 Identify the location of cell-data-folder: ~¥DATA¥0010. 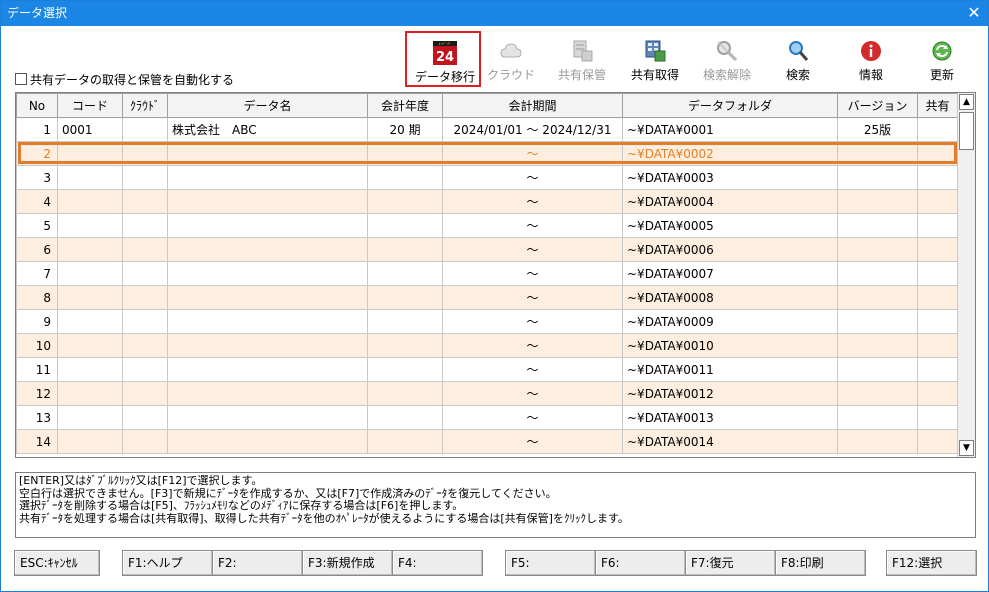
(730, 345).